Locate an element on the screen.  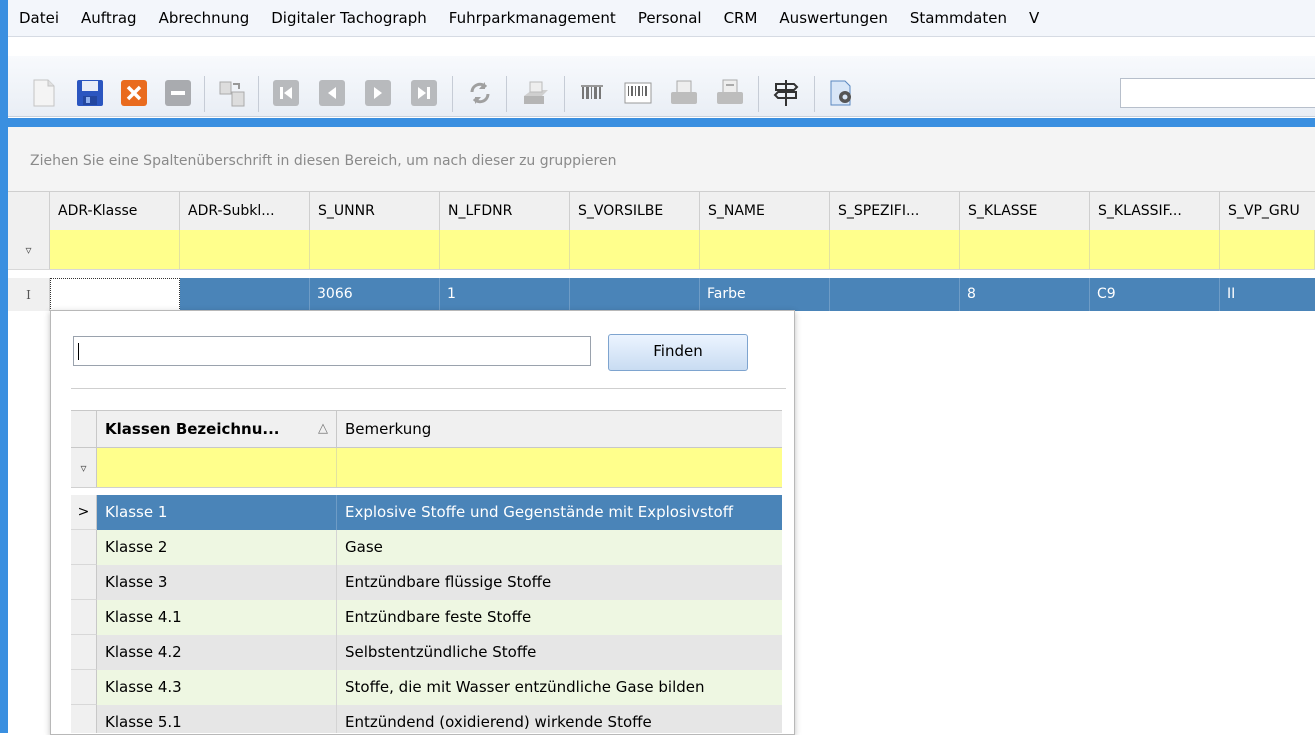
cell-klasse: Klasse 2 is located at coordinates (217, 547).